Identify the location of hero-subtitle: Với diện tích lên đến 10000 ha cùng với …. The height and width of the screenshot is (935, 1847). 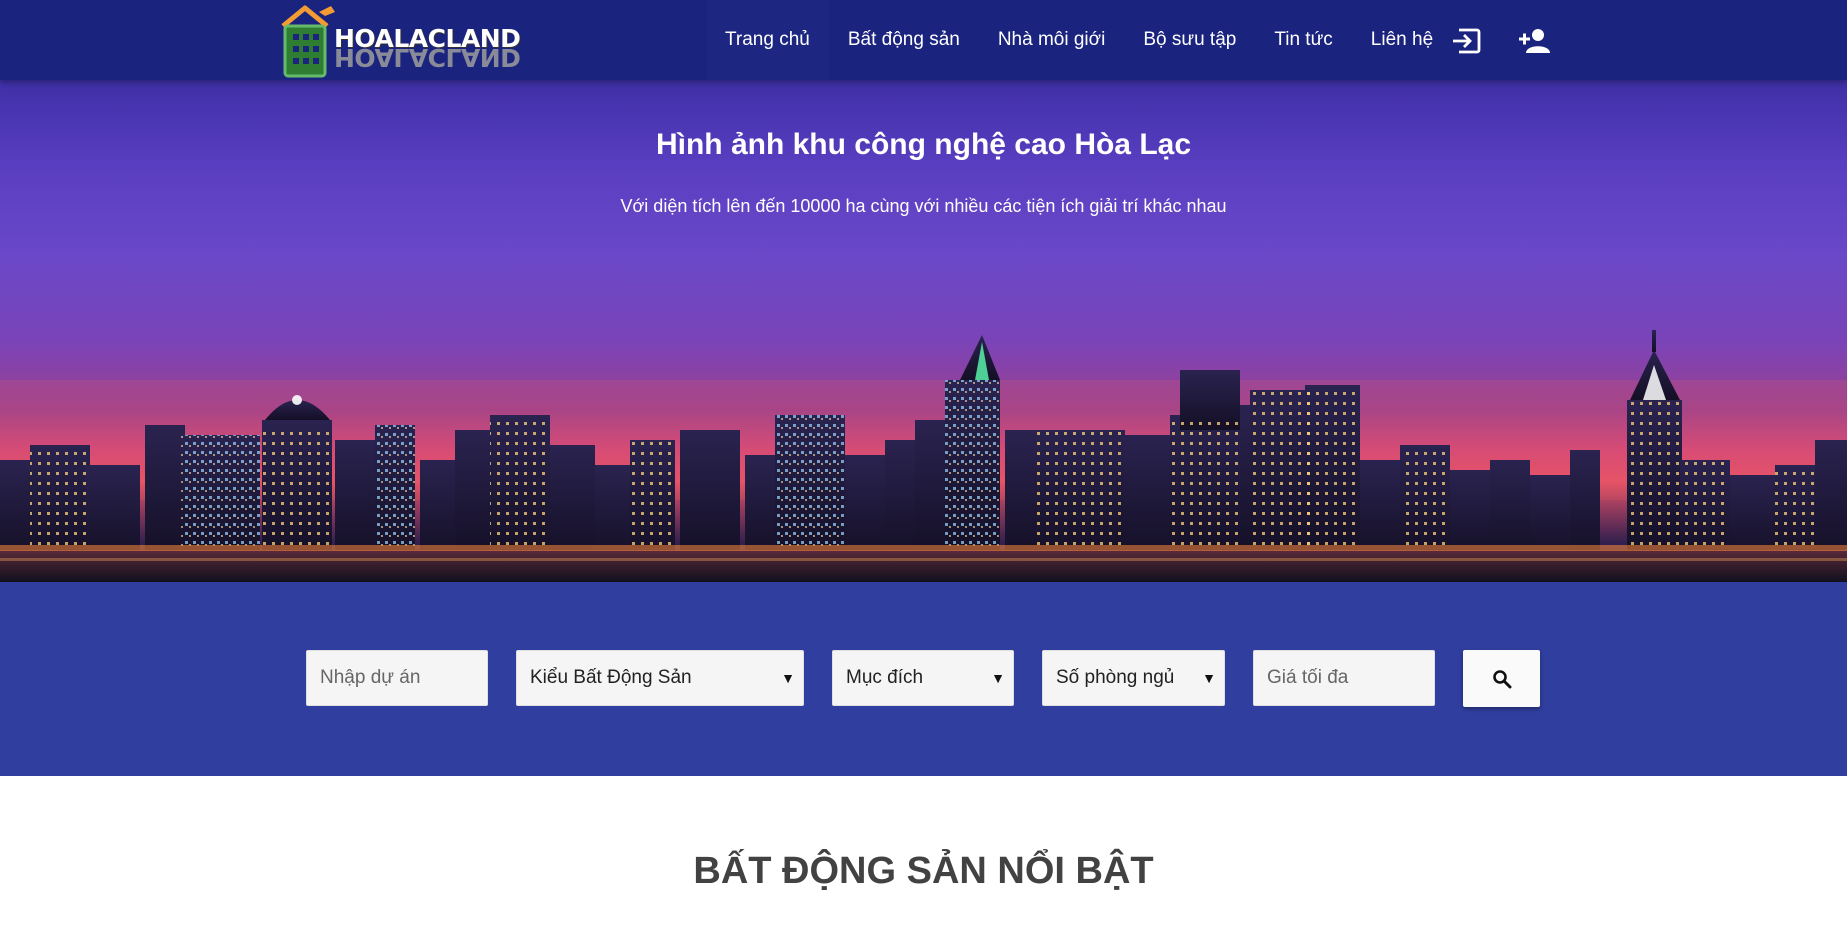
(923, 206).